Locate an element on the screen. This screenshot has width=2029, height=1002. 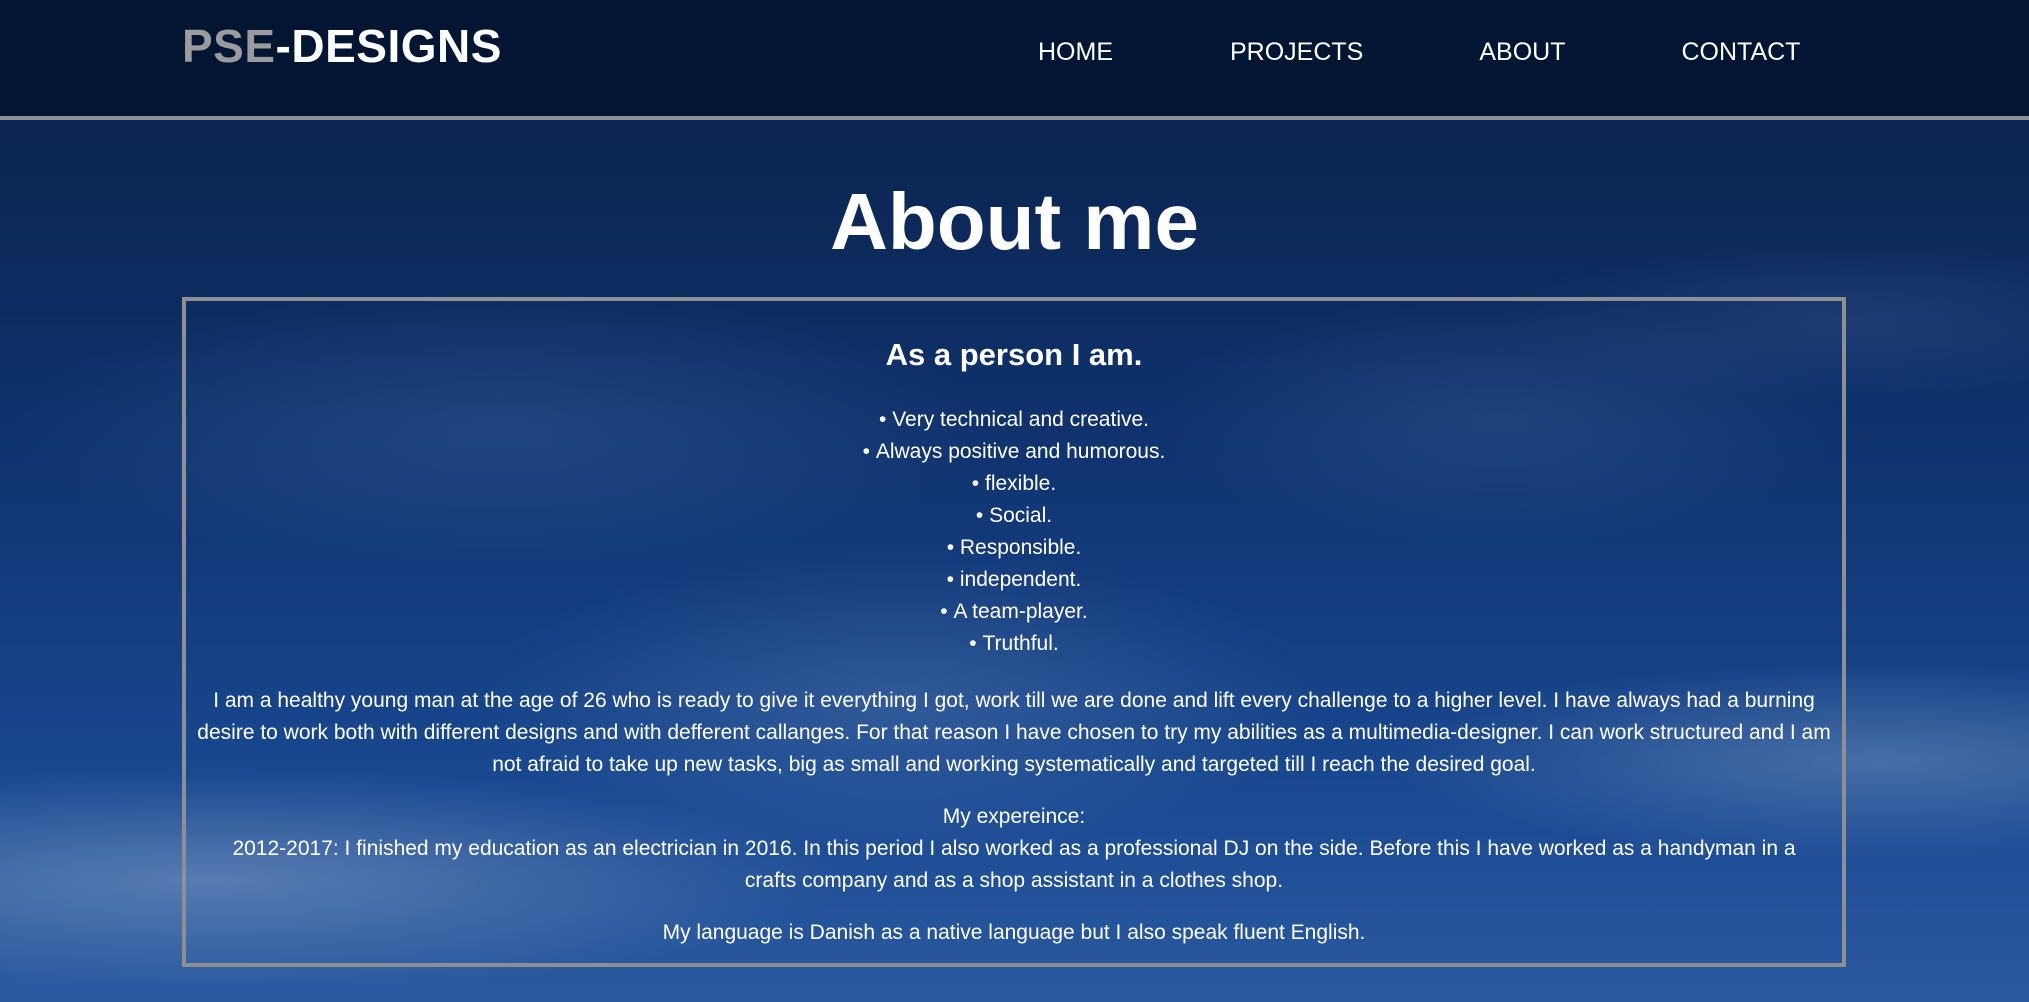
trait-item: Social. is located at coordinates (1014, 516).